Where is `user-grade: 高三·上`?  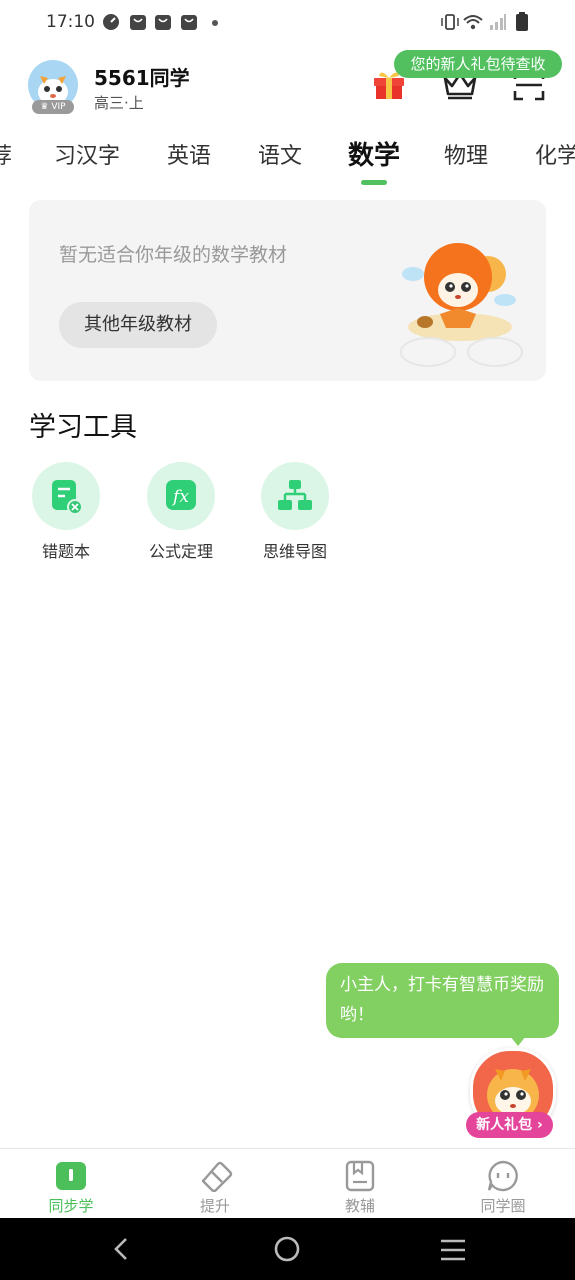
user-grade: 高三·上 is located at coordinates (119, 102).